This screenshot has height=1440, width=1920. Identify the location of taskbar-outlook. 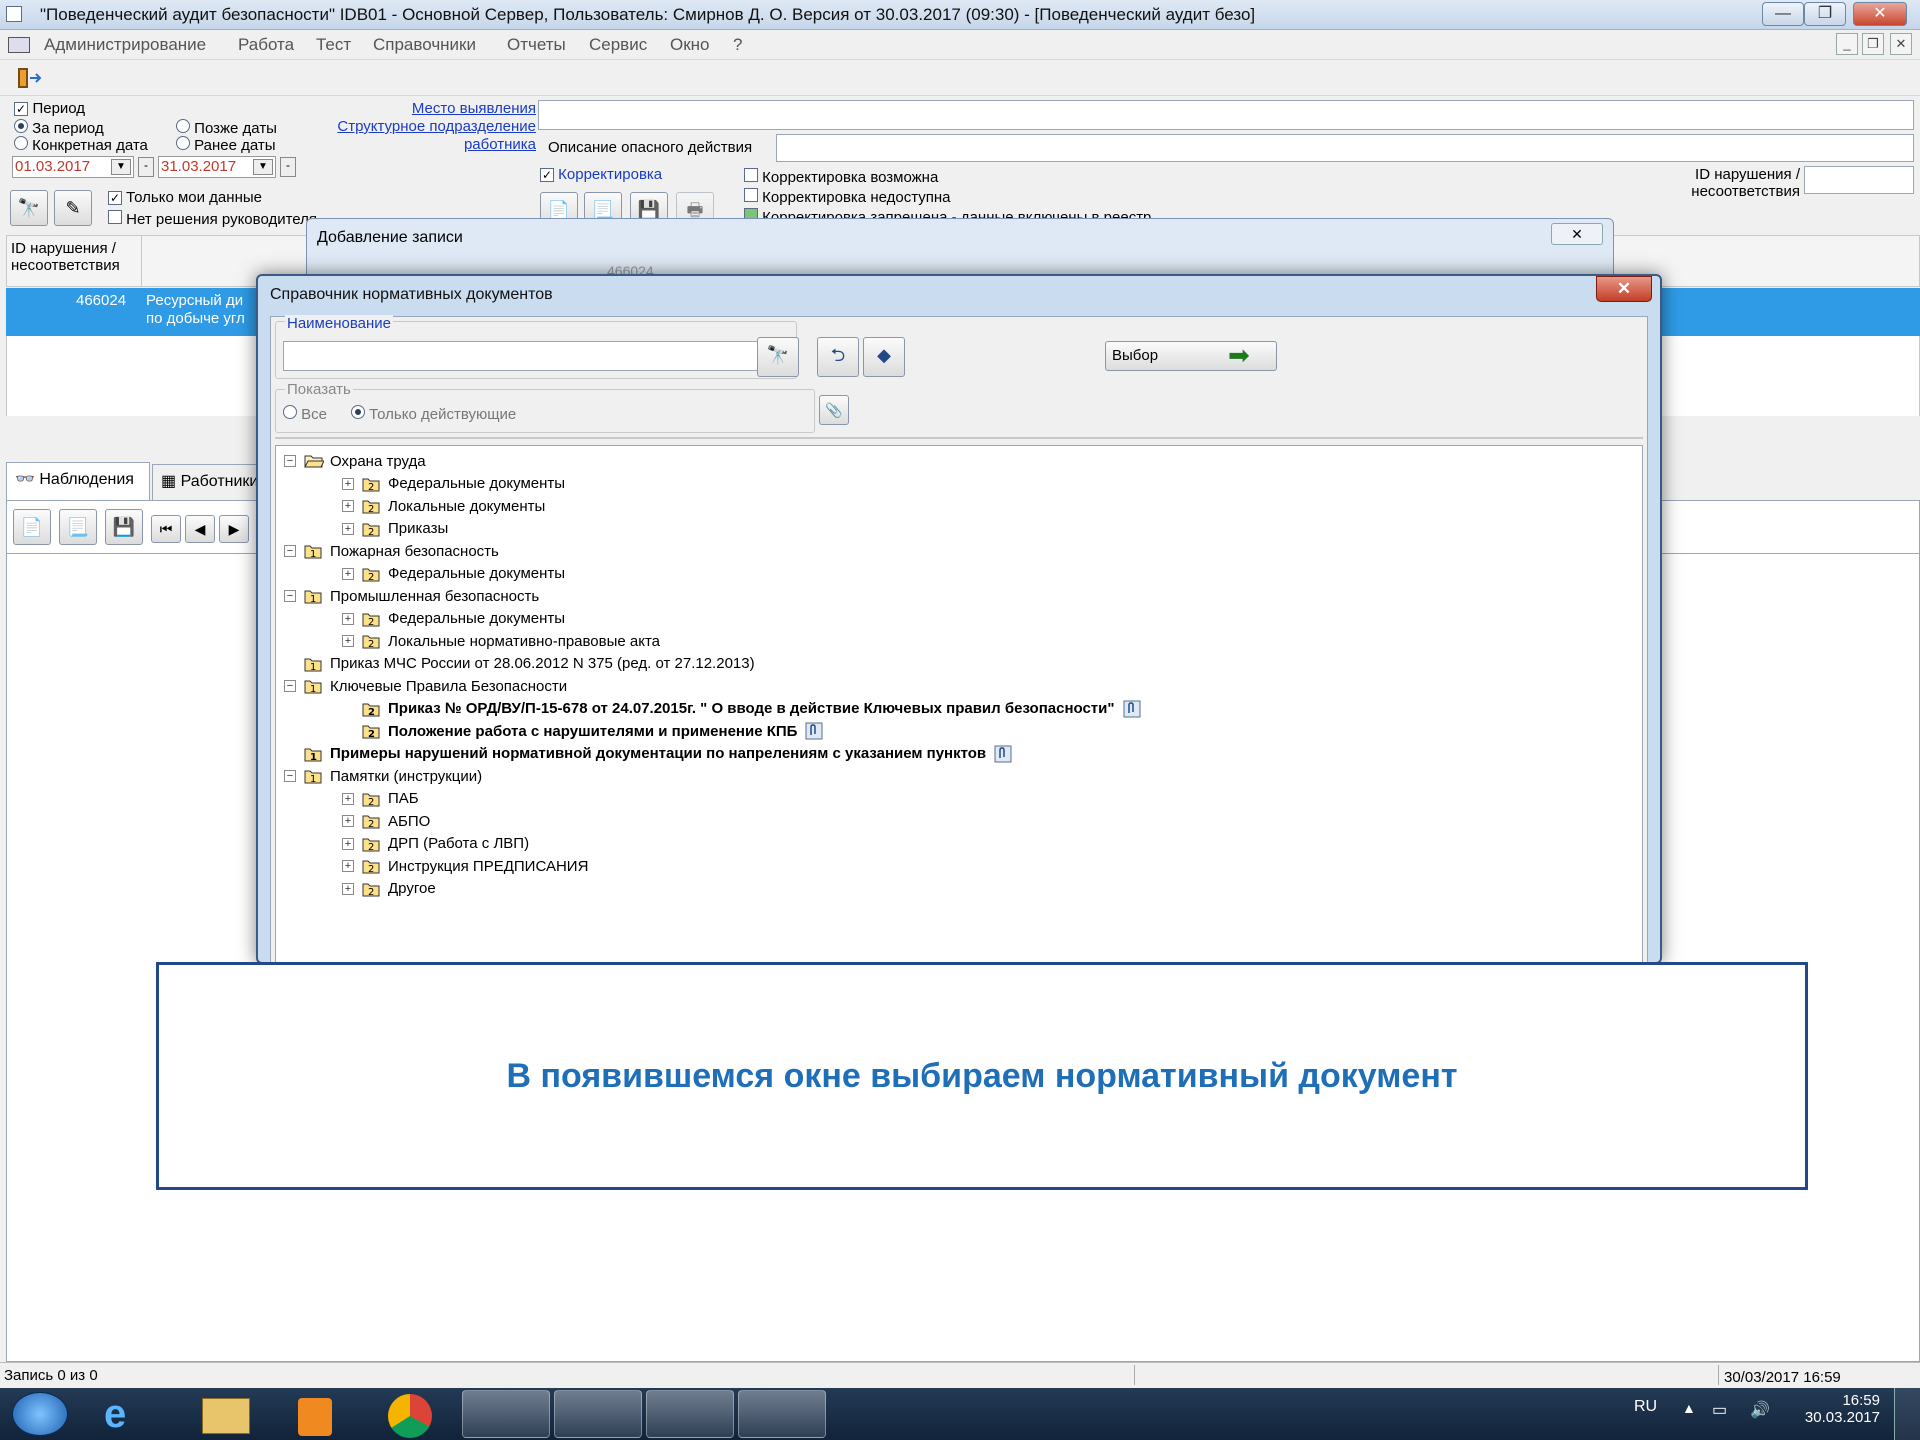
(690, 1414).